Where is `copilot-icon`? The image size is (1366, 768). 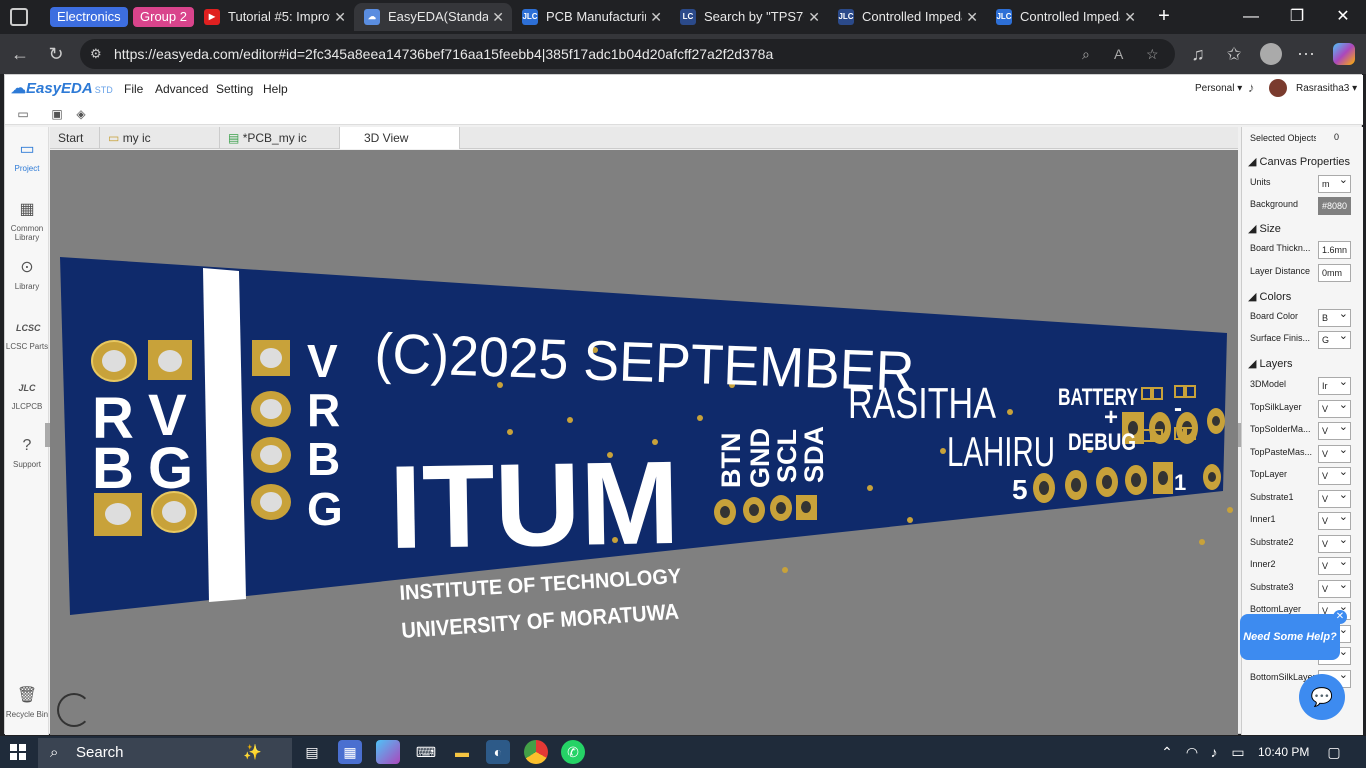
copilot-icon is located at coordinates (1344, 54).